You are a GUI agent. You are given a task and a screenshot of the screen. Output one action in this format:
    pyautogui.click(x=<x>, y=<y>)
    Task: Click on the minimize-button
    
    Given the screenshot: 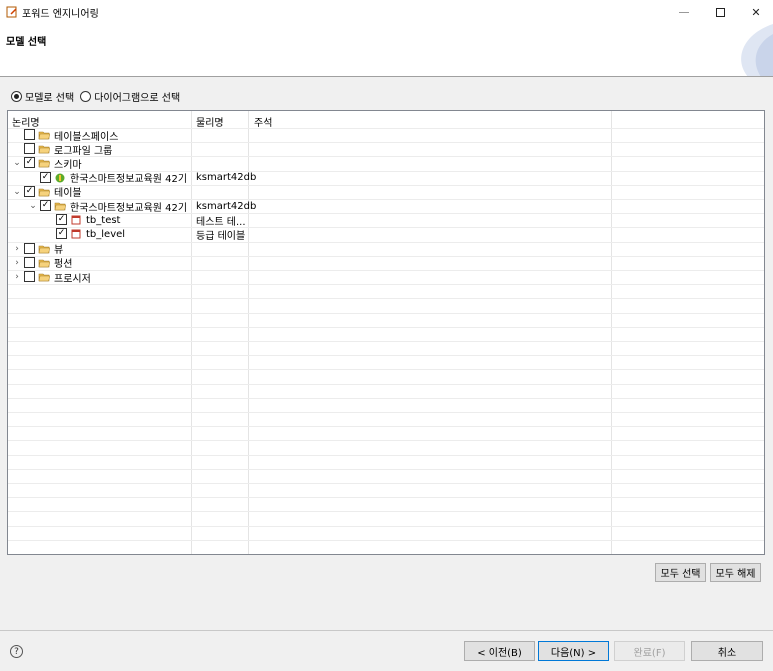 What is the action you would take?
    pyautogui.click(x=684, y=12)
    